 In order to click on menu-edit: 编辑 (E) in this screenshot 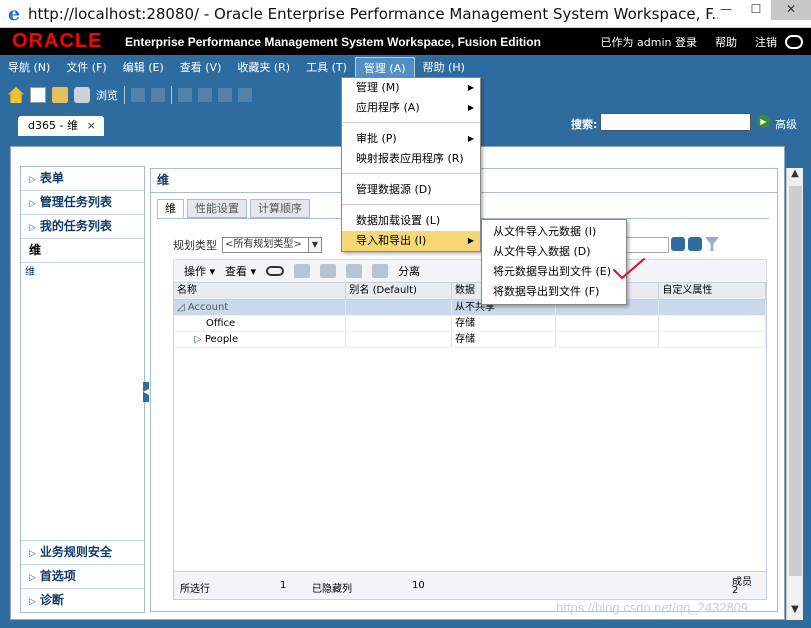, I will do `click(143, 68)`.